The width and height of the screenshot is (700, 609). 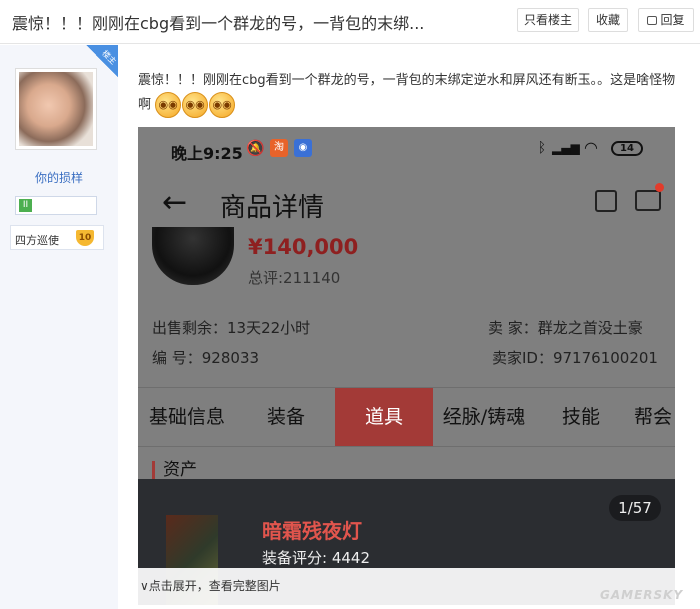 I want to click on back-arrow-icon: ←, so click(x=174, y=202).